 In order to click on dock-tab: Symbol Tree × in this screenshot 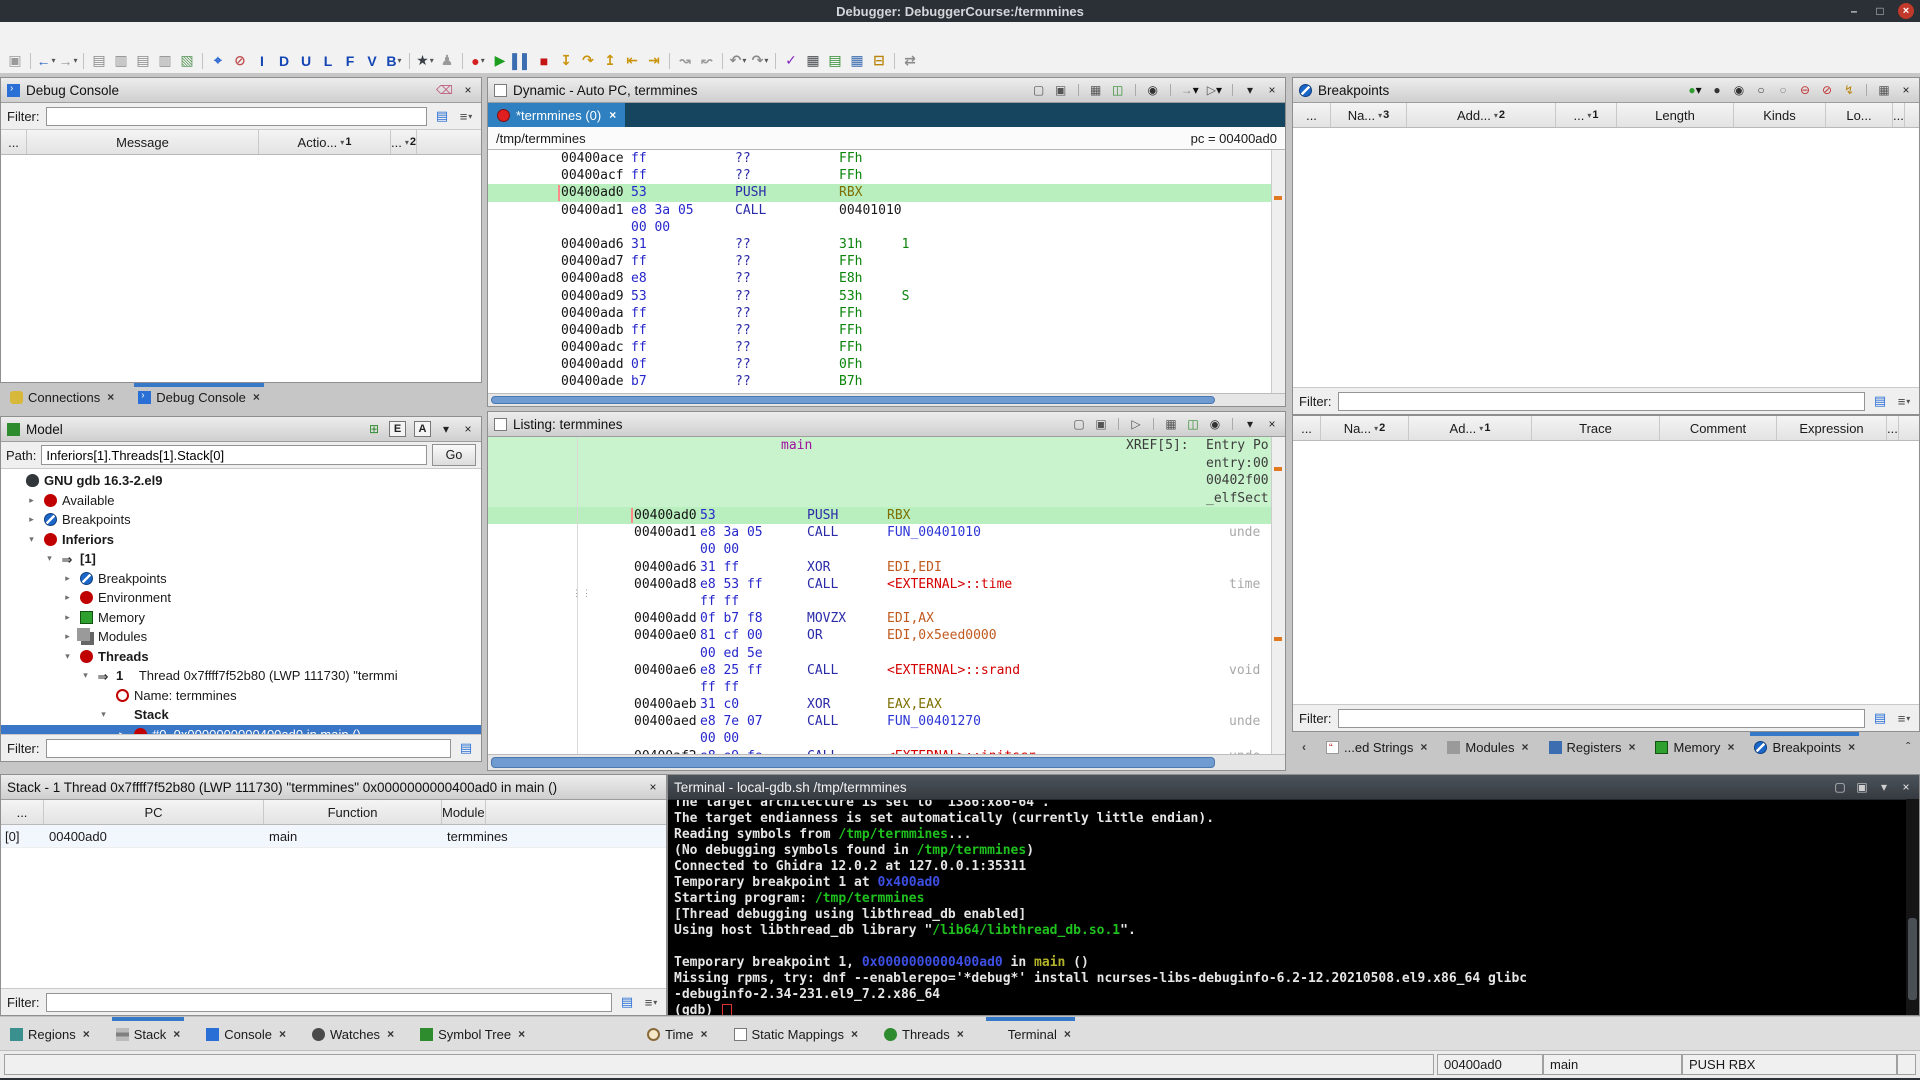, I will do `click(472, 1034)`.